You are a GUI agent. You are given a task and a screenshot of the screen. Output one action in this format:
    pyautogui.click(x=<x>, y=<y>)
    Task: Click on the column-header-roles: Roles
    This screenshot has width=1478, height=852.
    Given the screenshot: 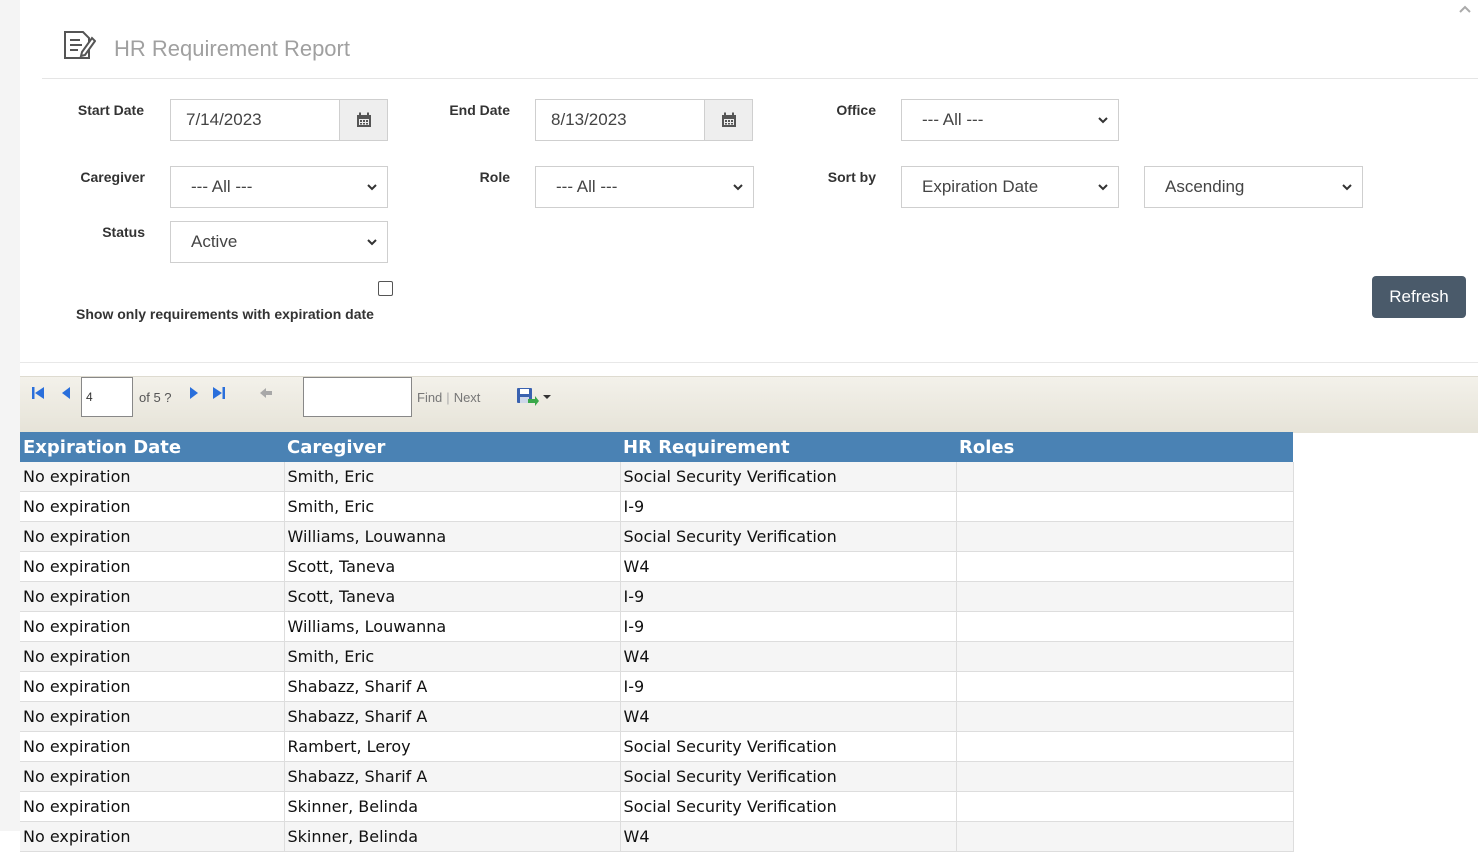 What is the action you would take?
    pyautogui.click(x=1124, y=447)
    